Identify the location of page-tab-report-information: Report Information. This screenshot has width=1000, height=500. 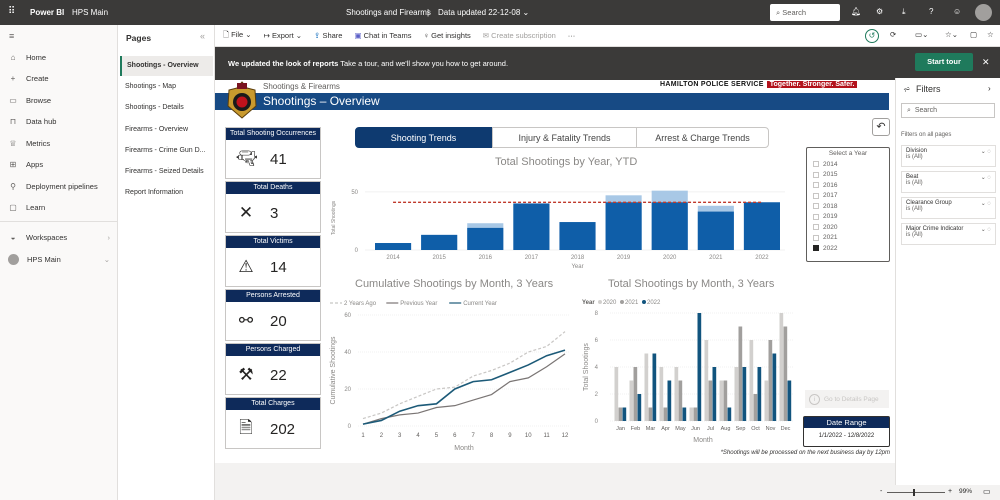
(166, 193).